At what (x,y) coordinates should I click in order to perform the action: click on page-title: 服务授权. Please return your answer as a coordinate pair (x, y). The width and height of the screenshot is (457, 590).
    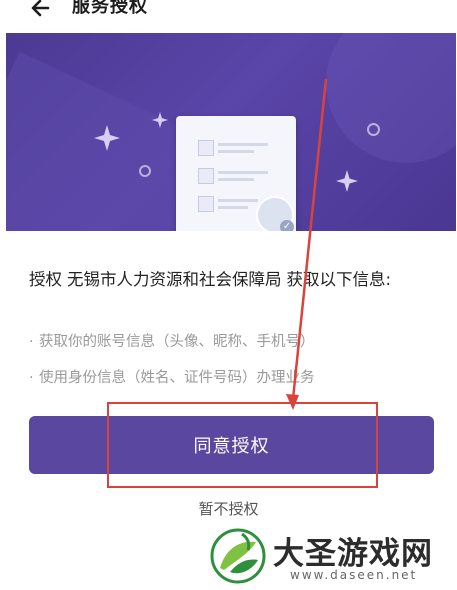
    Looking at the image, I should click on (110, 8).